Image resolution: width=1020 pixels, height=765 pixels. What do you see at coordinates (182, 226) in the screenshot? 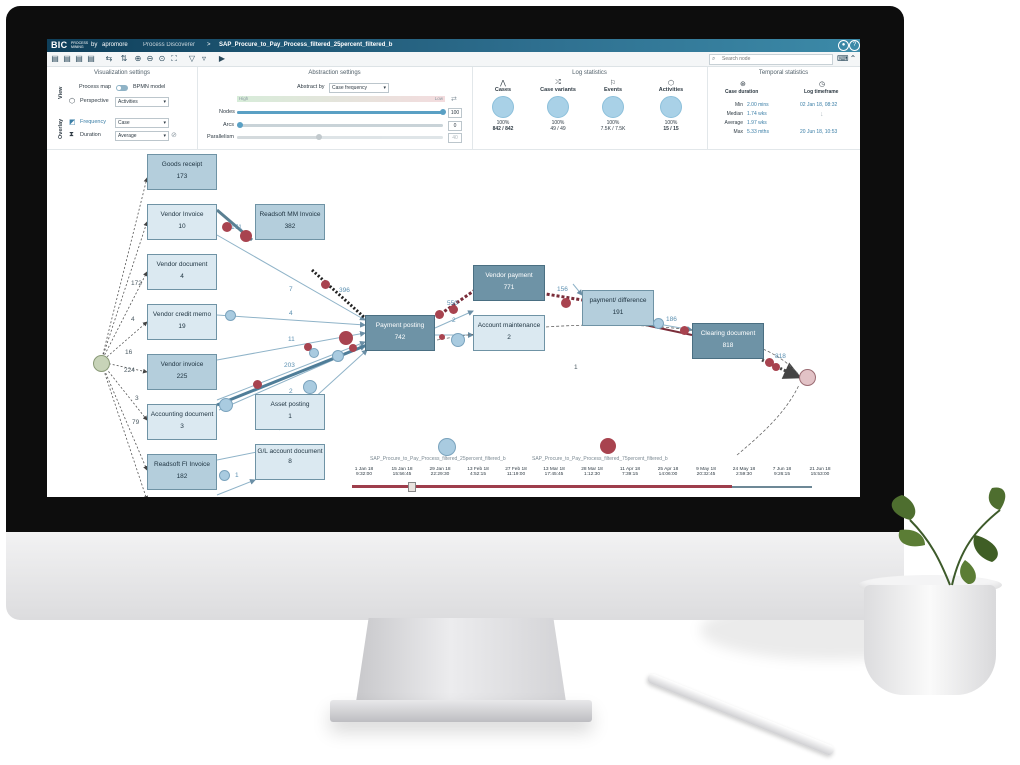
I see `node-count: 10` at bounding box center [182, 226].